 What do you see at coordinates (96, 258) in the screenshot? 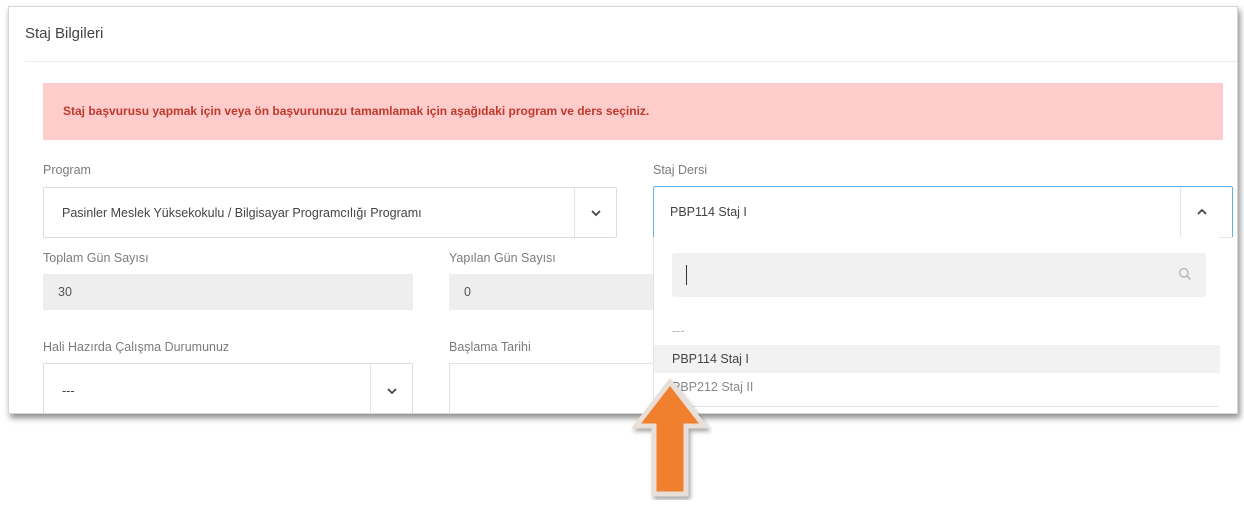
I see `toplam-gun-label: Toplam Gün Sayısı` at bounding box center [96, 258].